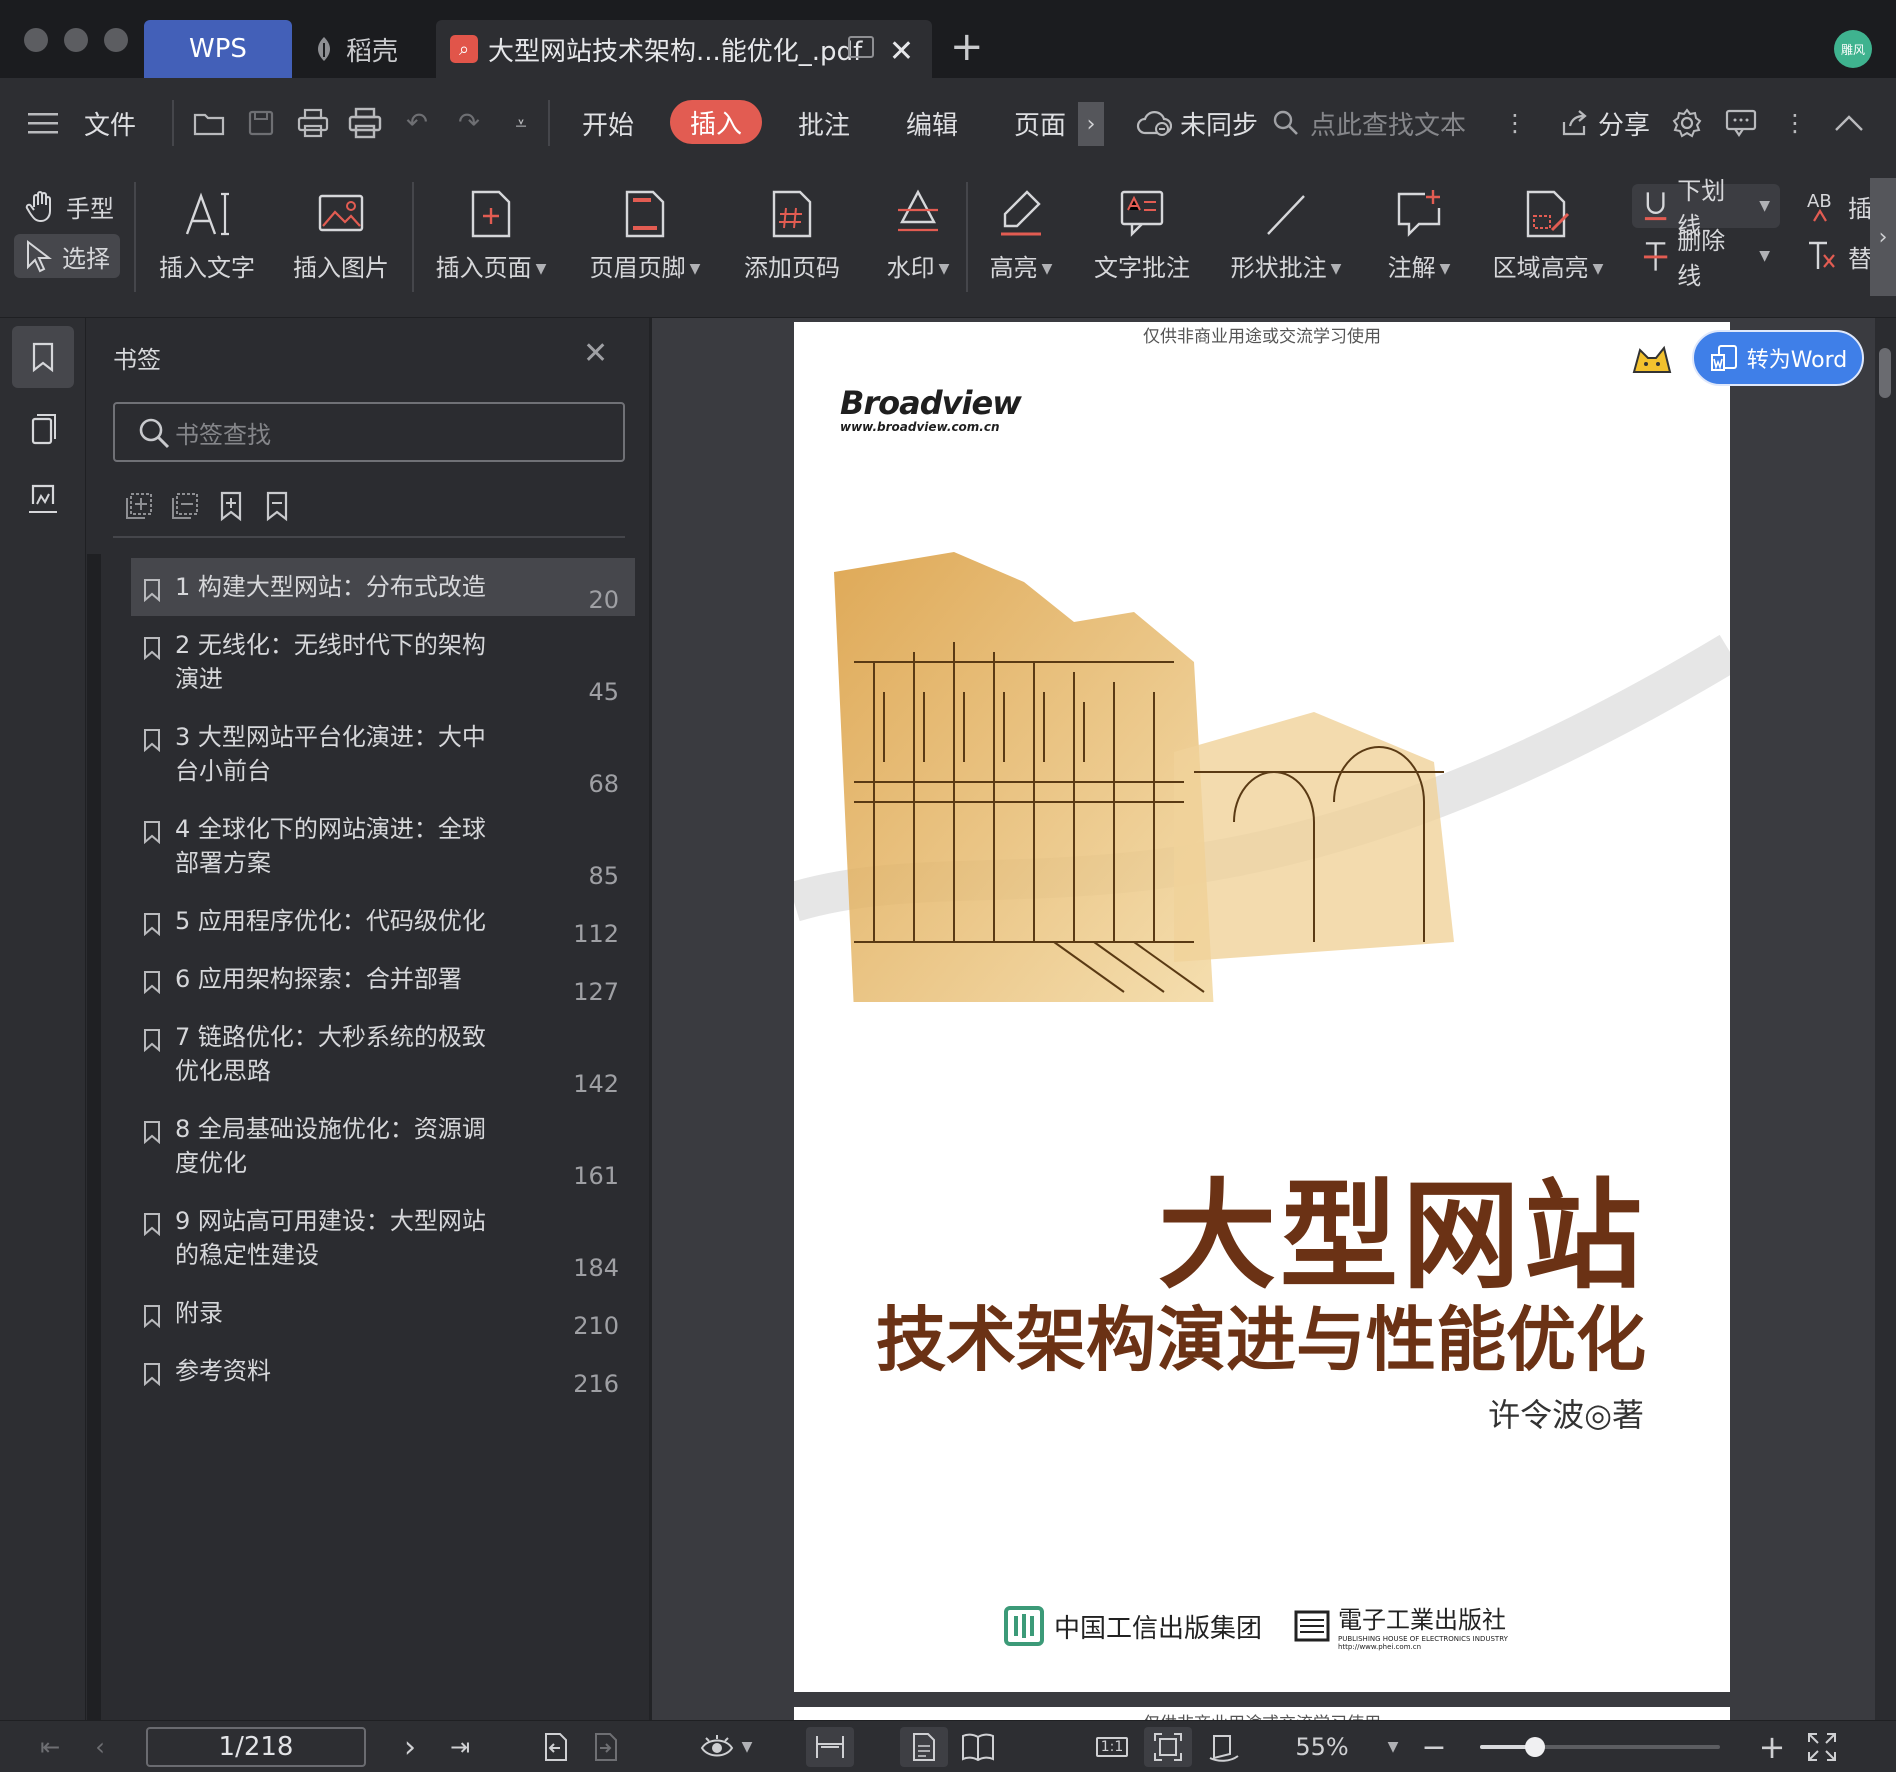 This screenshot has height=1772, width=1896. Describe the element at coordinates (824, 123) in the screenshot. I see `menu-annotate: 批注` at that location.